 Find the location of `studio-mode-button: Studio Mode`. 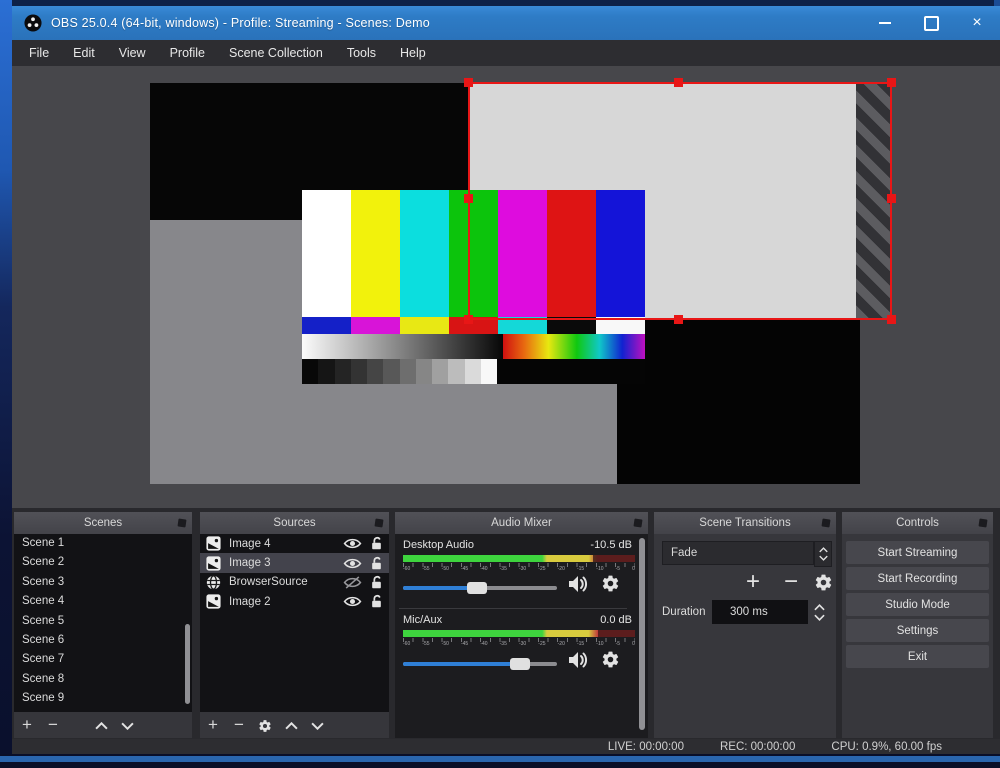

studio-mode-button: Studio Mode is located at coordinates (917, 604).